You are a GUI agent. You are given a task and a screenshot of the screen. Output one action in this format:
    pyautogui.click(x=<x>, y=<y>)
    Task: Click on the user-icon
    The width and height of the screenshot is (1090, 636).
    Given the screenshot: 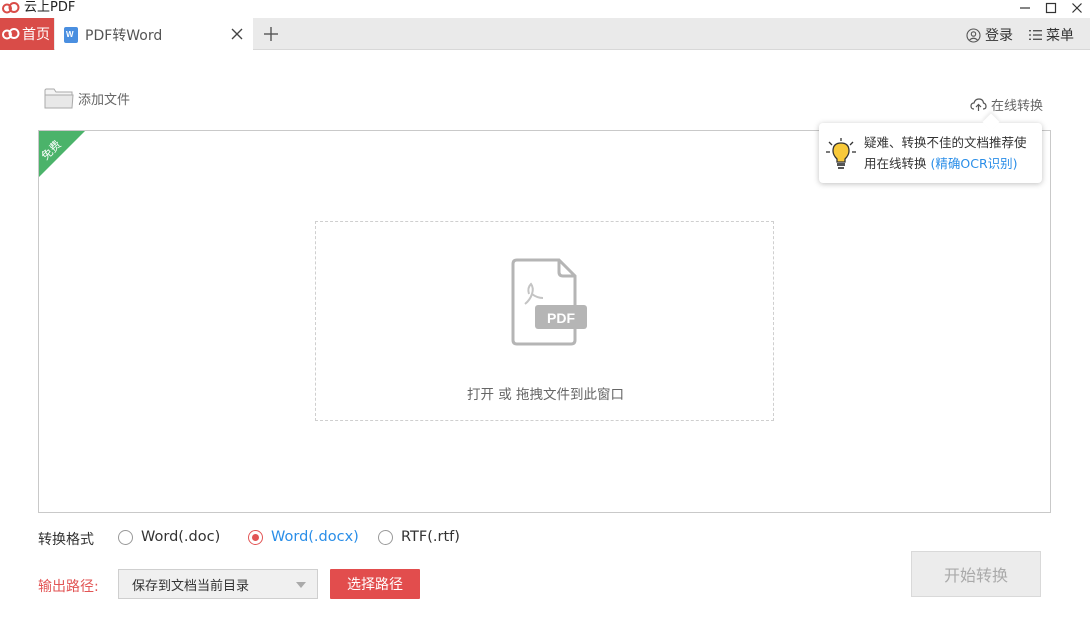 What is the action you would take?
    pyautogui.click(x=973, y=35)
    